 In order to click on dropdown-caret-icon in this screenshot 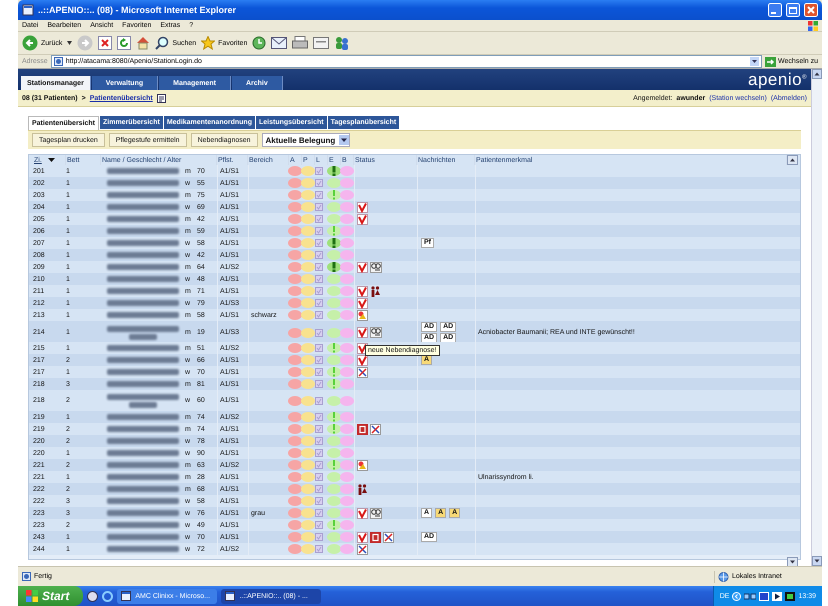, I will do `click(69, 43)`.